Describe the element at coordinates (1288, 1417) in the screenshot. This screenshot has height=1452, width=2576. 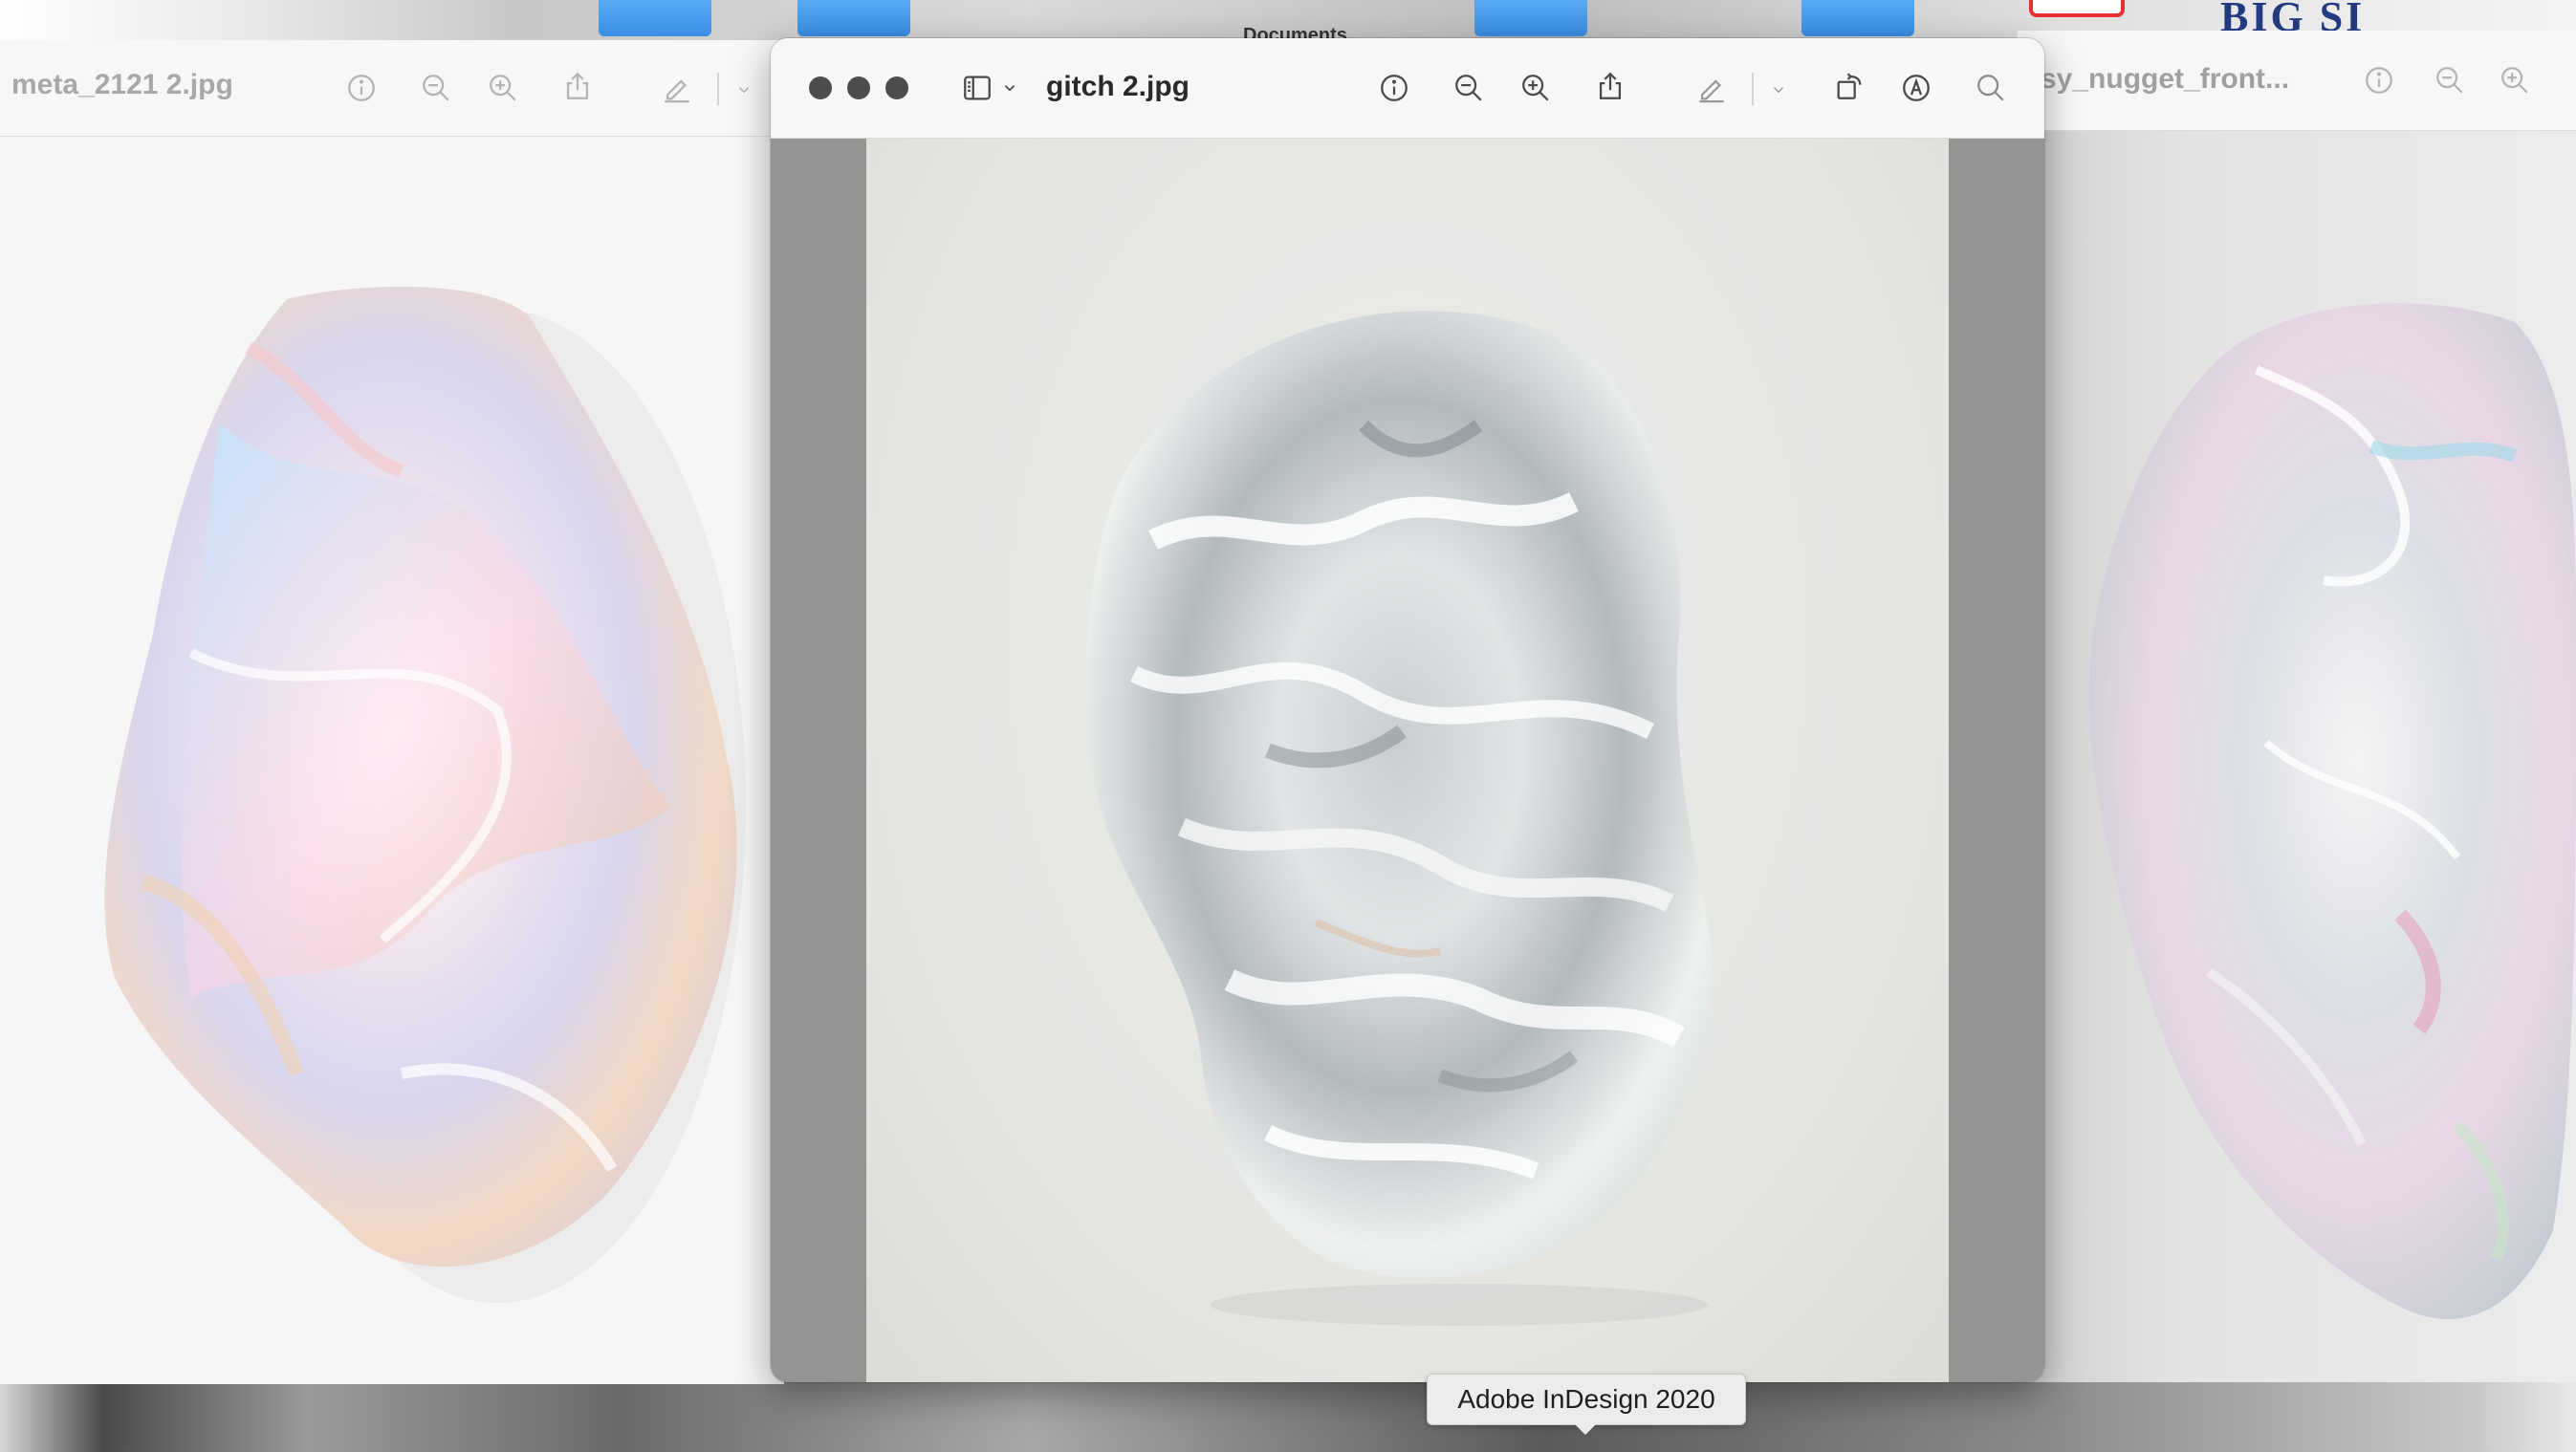
I see `desktop-bottom-strip` at that location.